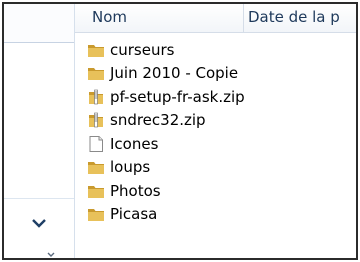 This screenshot has width=360, height=262. I want to click on list-item: Juin 2010 - Copie, so click(215, 74).